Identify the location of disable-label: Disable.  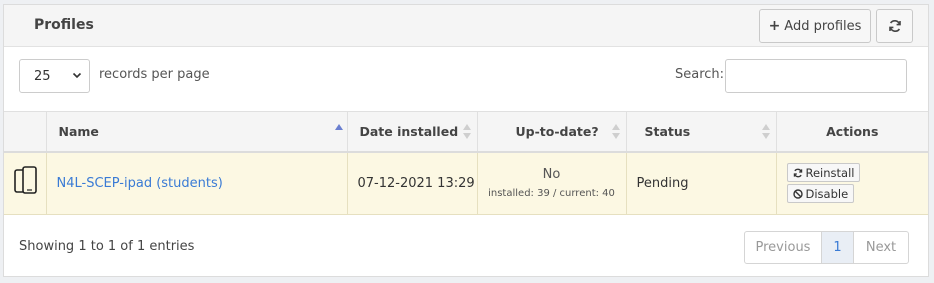
(827, 193).